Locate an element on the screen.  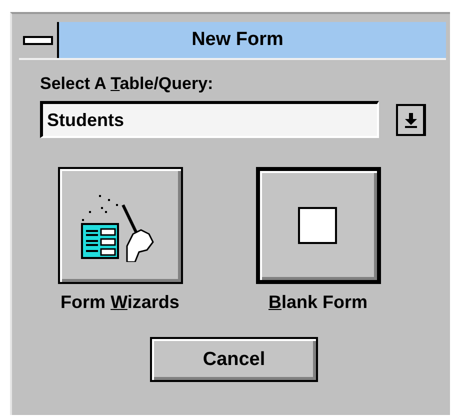
table-query-field: Students is located at coordinates (209, 119).